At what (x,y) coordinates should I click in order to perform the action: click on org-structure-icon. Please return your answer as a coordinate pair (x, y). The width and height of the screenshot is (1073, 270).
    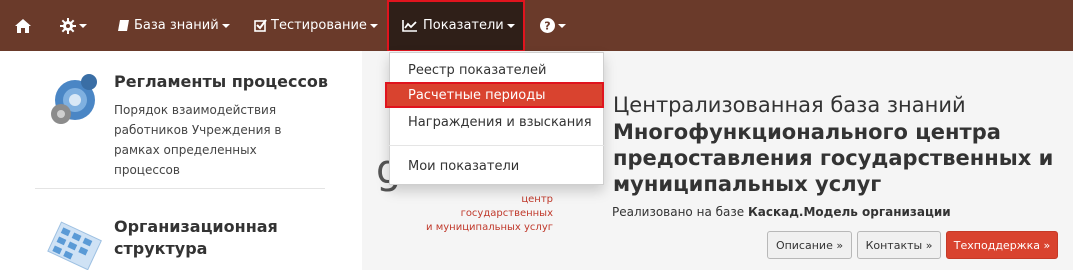
    Looking at the image, I should click on (74, 245).